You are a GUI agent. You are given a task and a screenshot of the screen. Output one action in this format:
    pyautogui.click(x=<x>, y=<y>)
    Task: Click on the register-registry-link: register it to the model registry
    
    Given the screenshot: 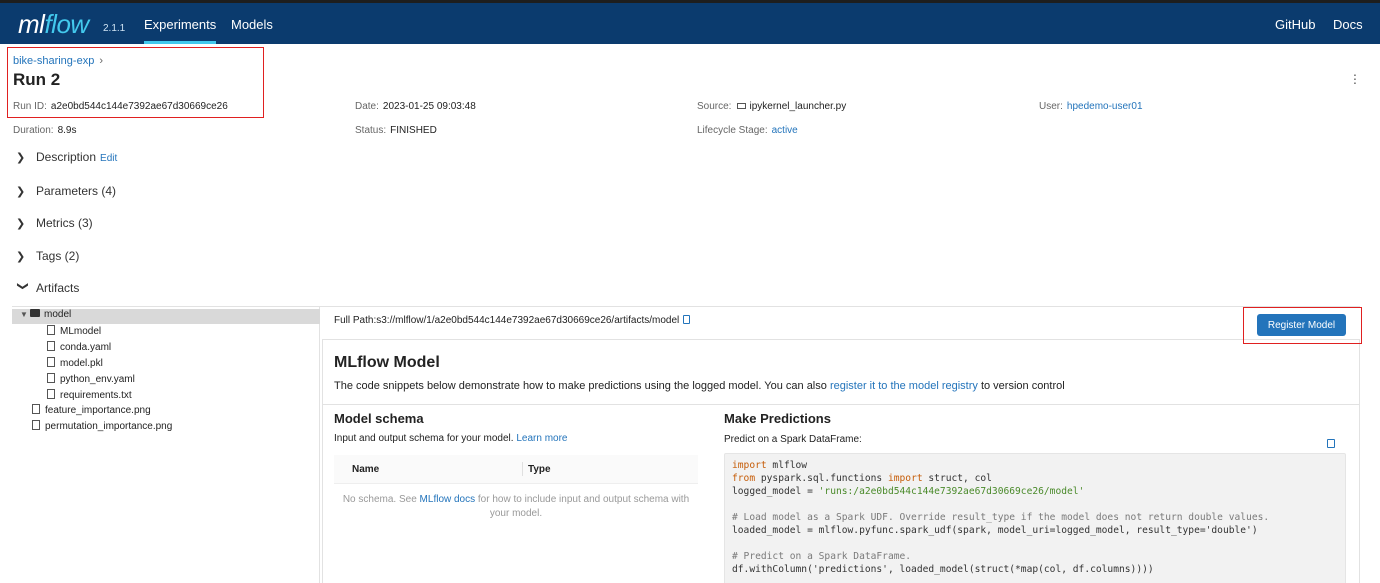 What is the action you would take?
    pyautogui.click(x=904, y=386)
    